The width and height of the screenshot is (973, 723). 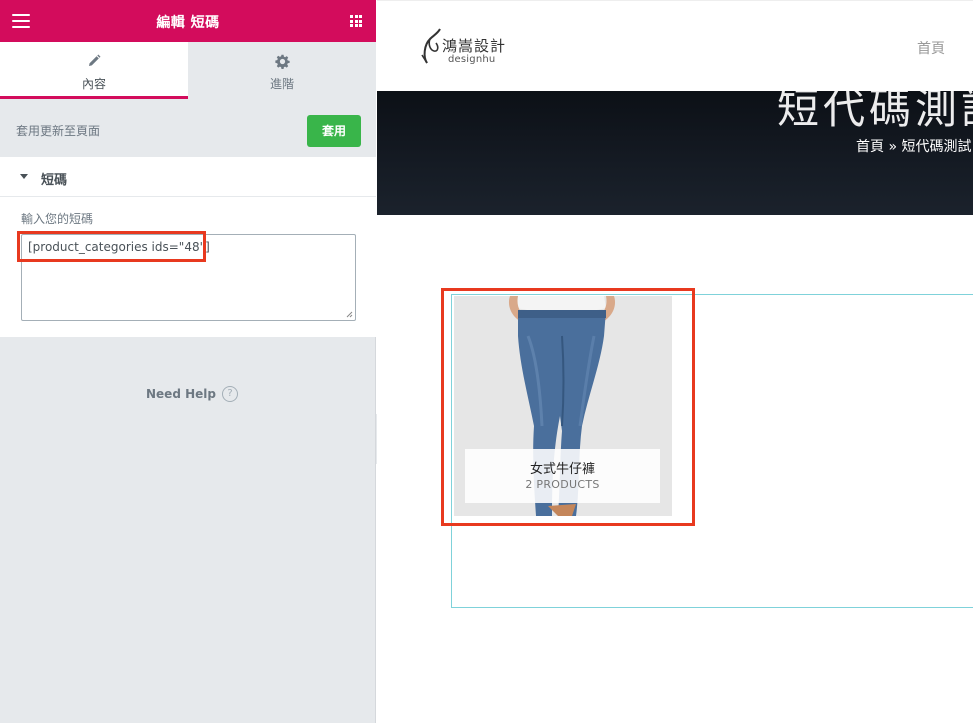 I want to click on section-title: 短碼, so click(x=54, y=180).